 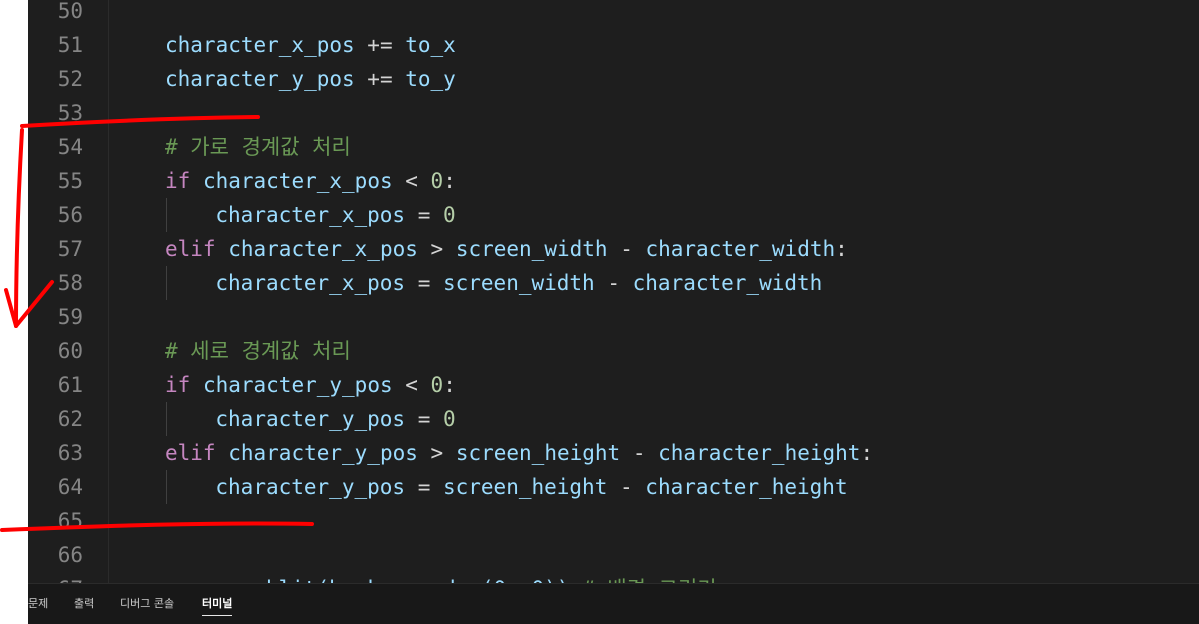 I want to click on code-text: blit(background, (0, 0)) # 배경 그리기, so click(x=466, y=577).